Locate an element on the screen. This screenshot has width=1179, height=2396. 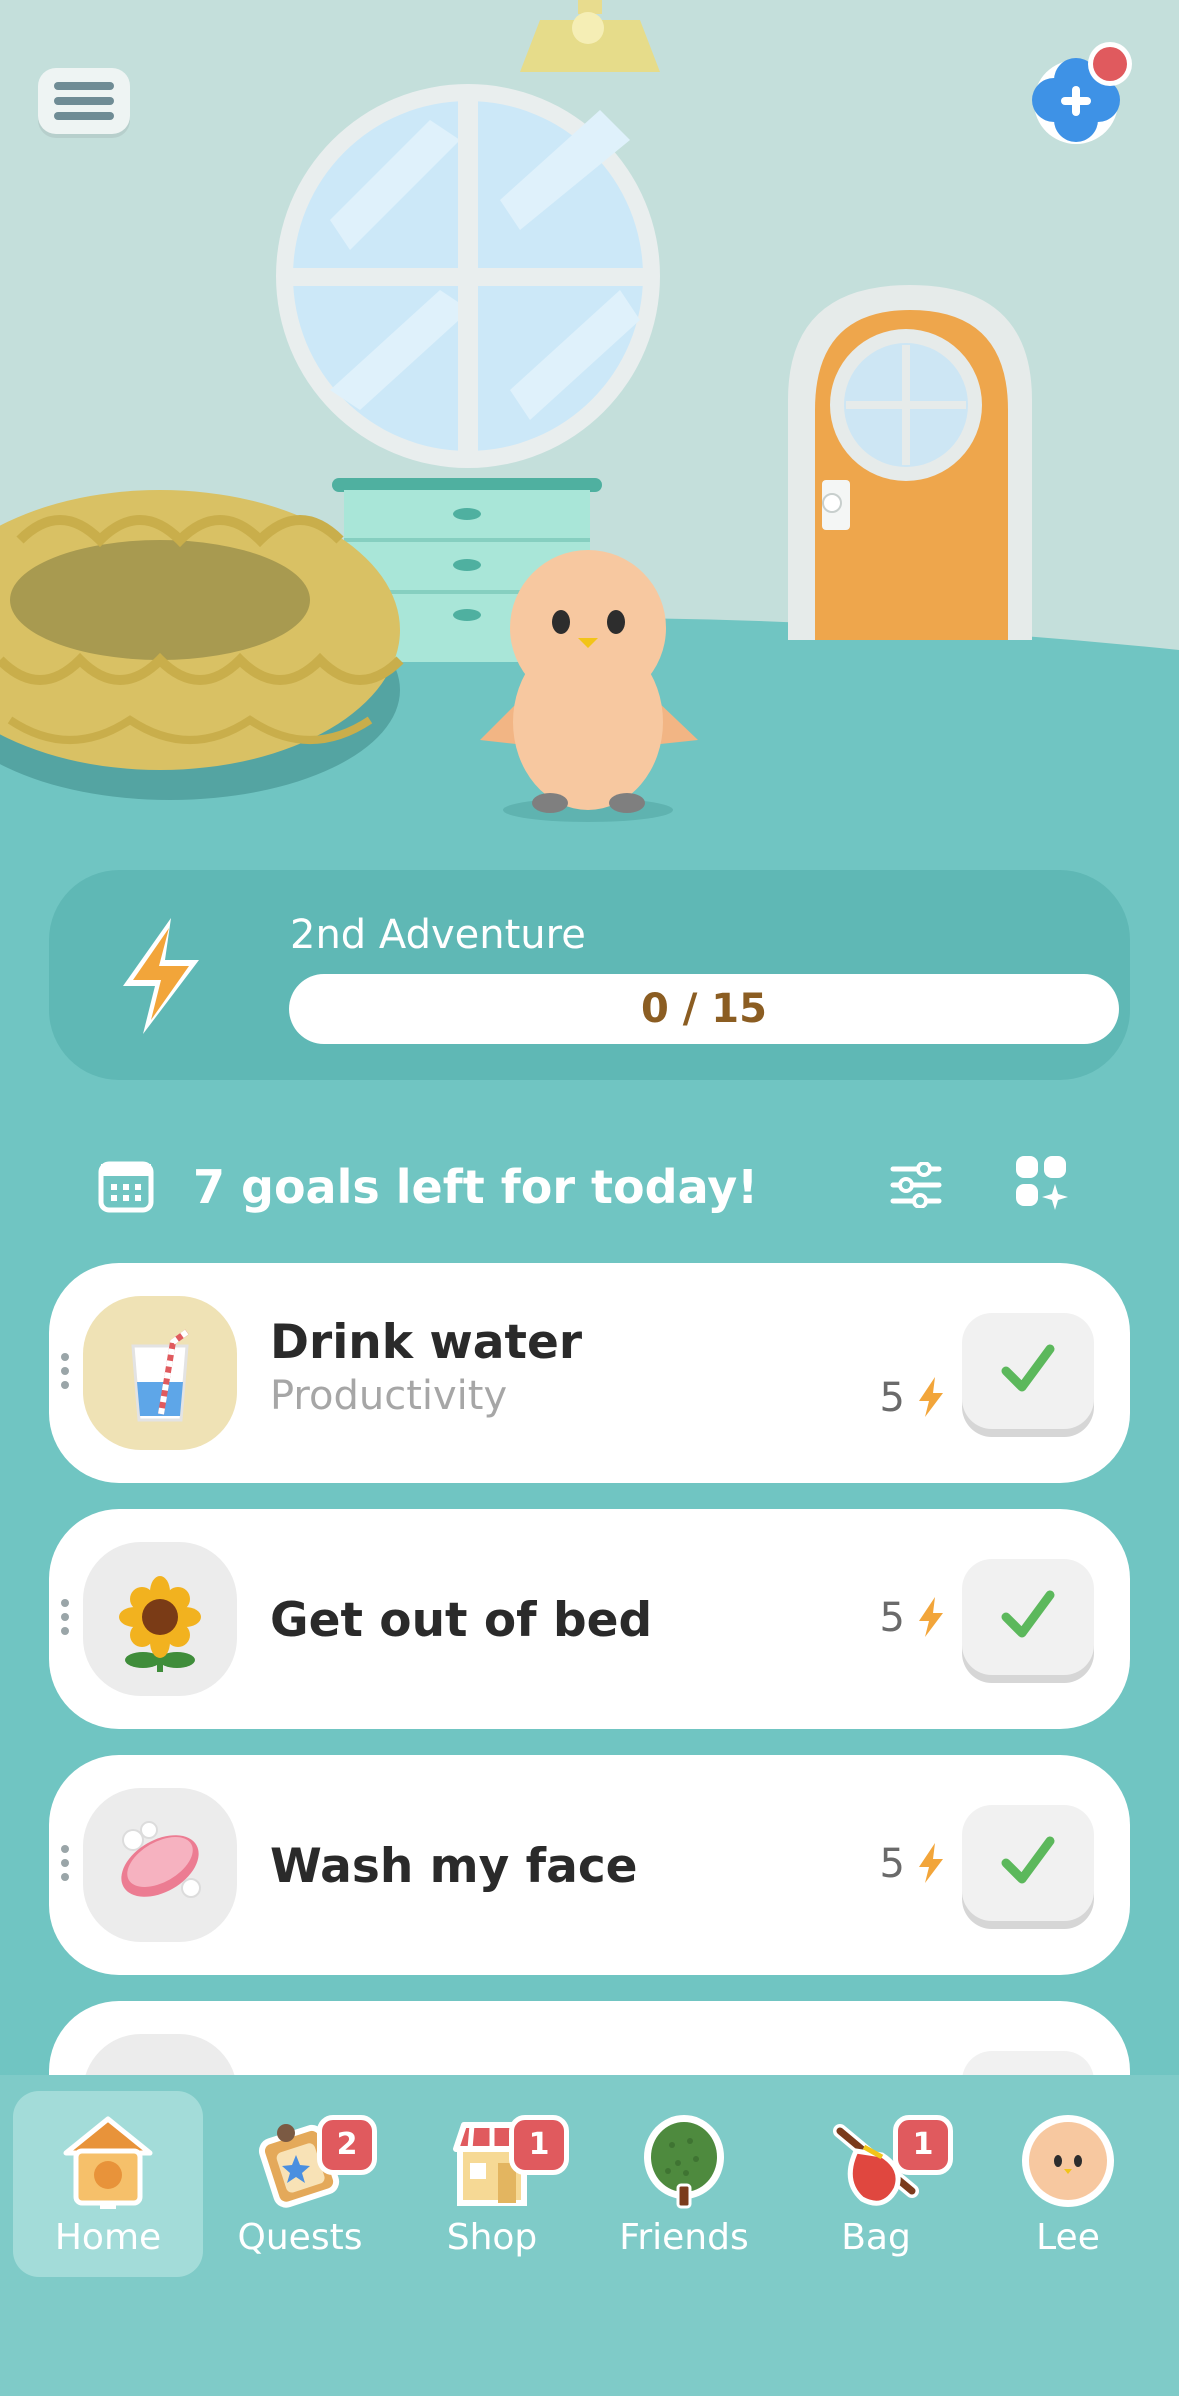
nav-quests: 2 Quests is located at coordinates (300, 2184).